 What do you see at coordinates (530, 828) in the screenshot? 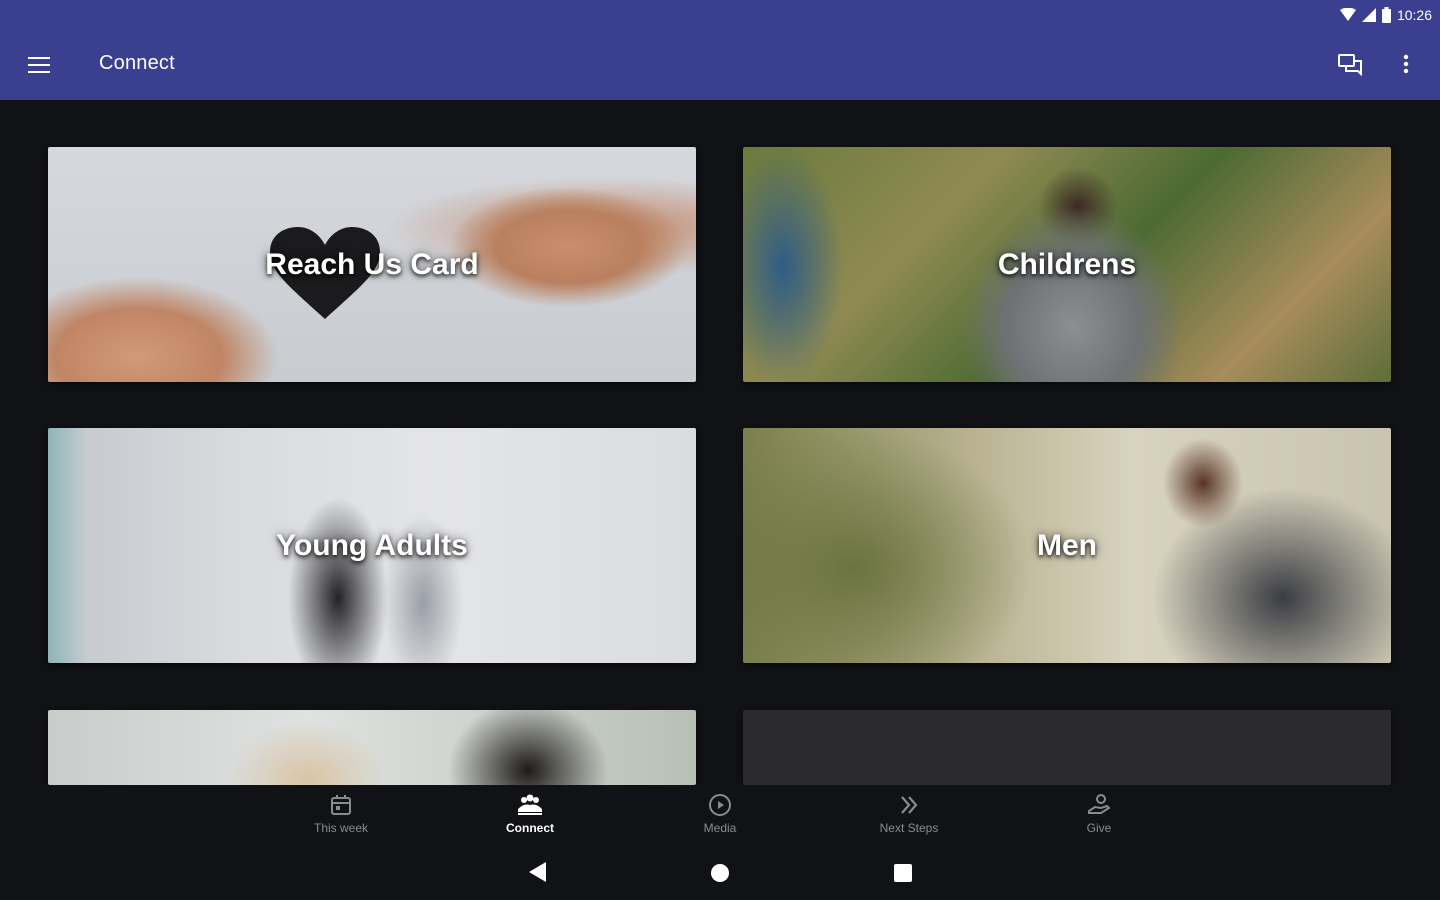
I see `nav-label: Connect` at bounding box center [530, 828].